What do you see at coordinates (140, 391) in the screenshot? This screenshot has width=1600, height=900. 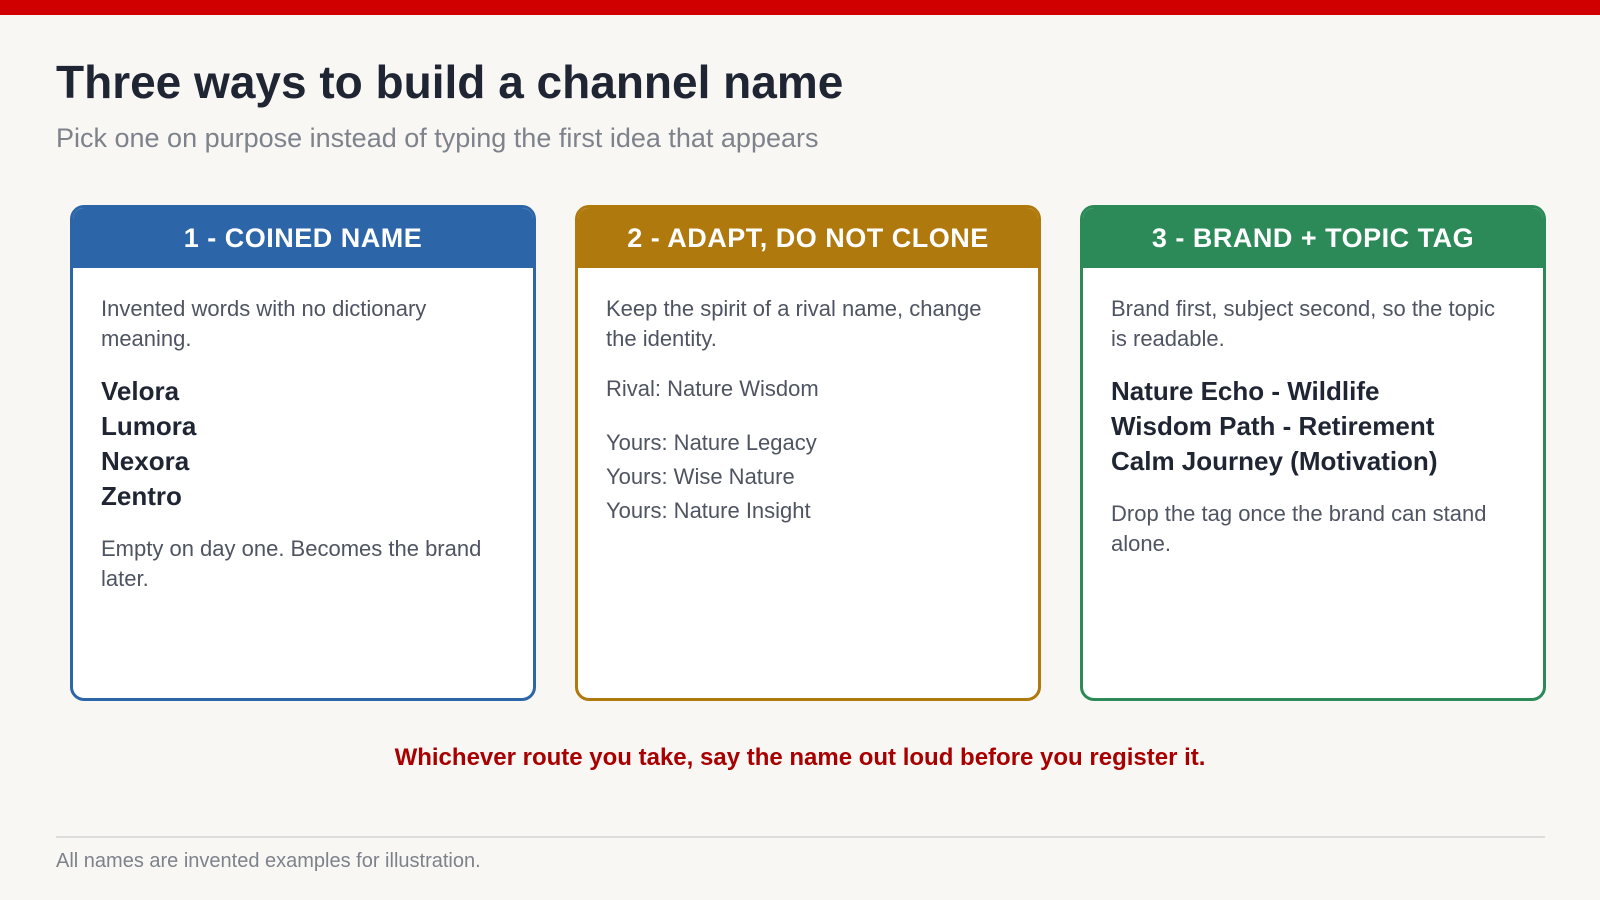 I see `example-name: Velora` at bounding box center [140, 391].